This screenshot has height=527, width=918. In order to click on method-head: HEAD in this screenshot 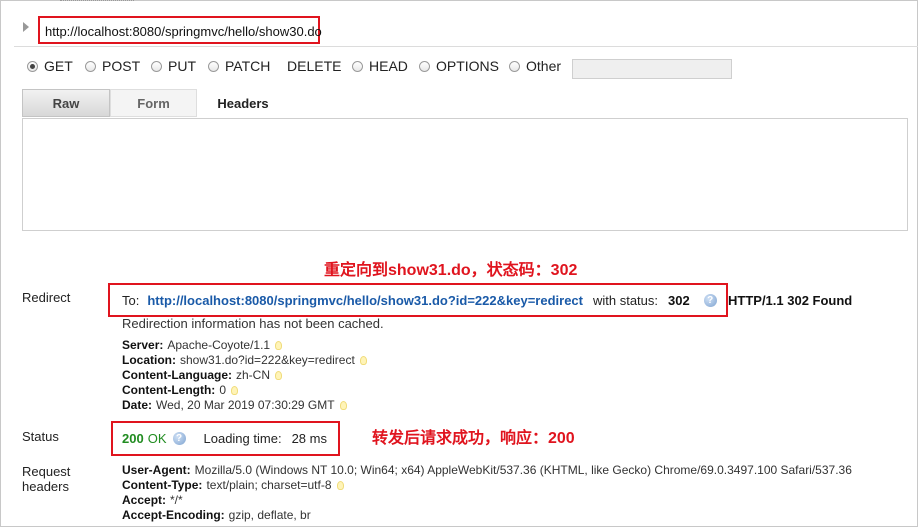, I will do `click(380, 66)`.